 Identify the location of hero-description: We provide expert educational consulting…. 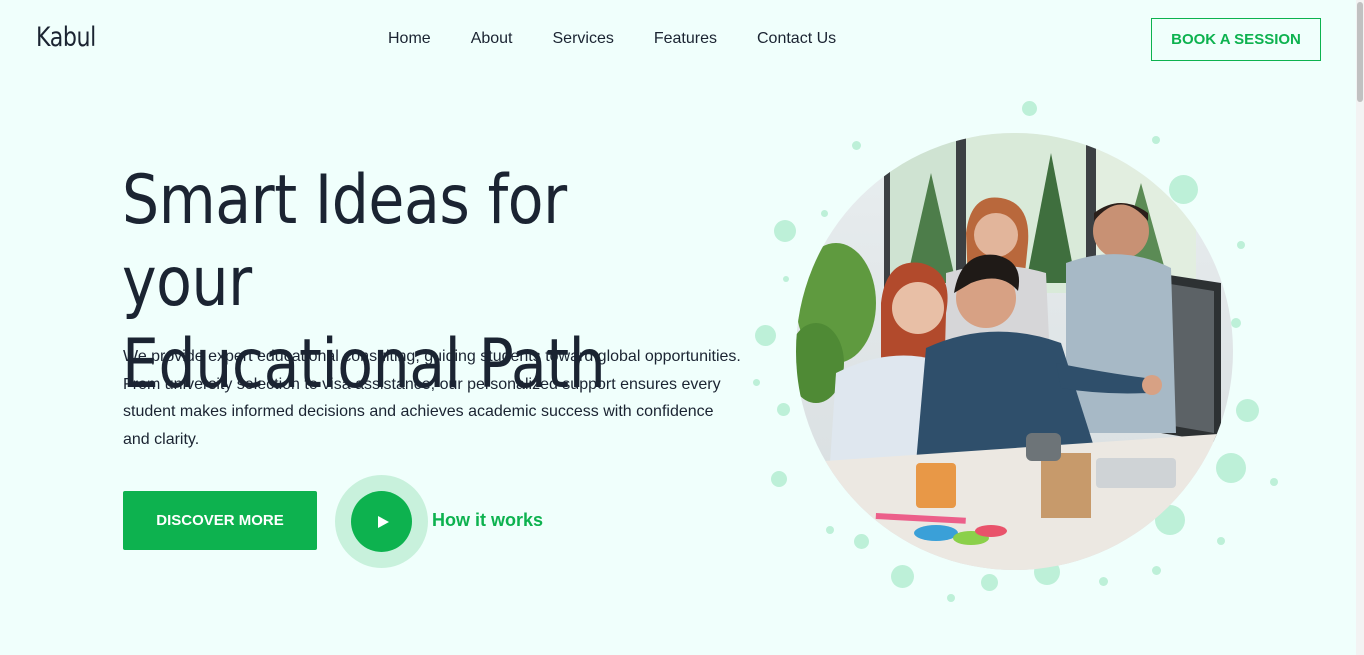
(432, 398).